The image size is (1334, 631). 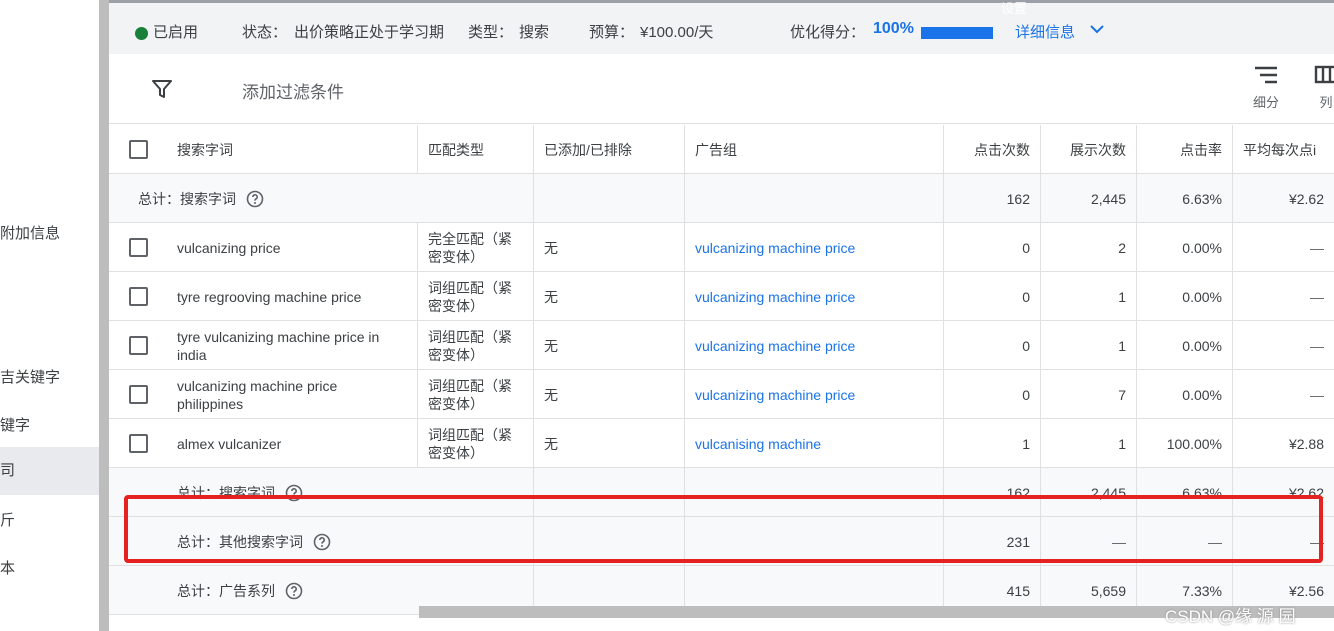 I want to click on state-value: 出价策略正处于学习期, so click(x=369, y=32).